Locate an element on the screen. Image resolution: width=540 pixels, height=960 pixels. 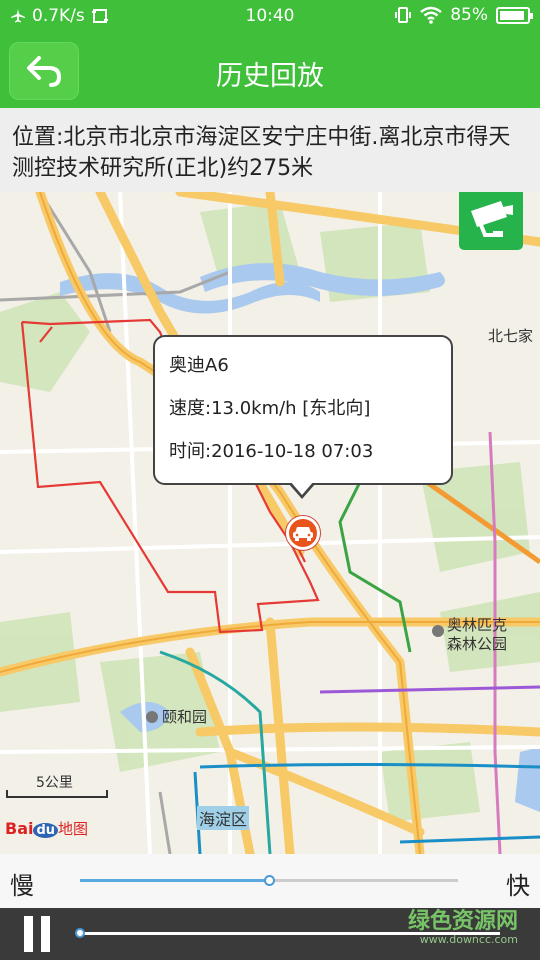
slow-label: 慢 is located at coordinates (22, 886).